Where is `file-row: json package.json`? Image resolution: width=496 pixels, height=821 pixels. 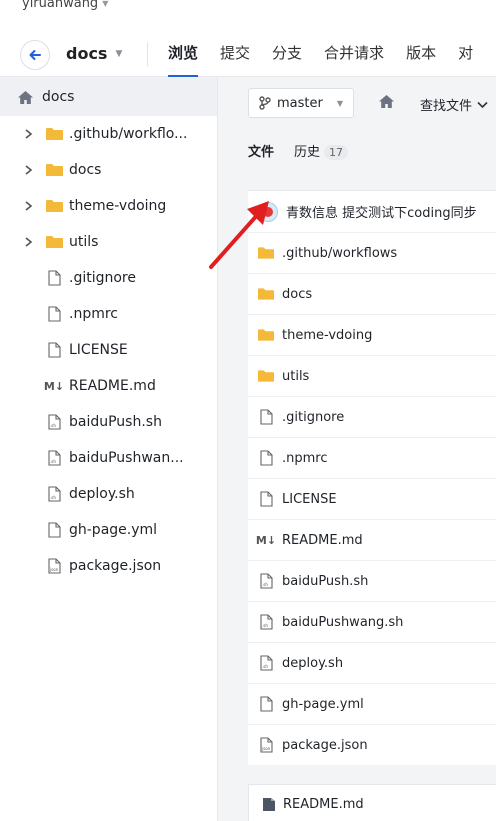
file-row: json package.json is located at coordinates (372, 744).